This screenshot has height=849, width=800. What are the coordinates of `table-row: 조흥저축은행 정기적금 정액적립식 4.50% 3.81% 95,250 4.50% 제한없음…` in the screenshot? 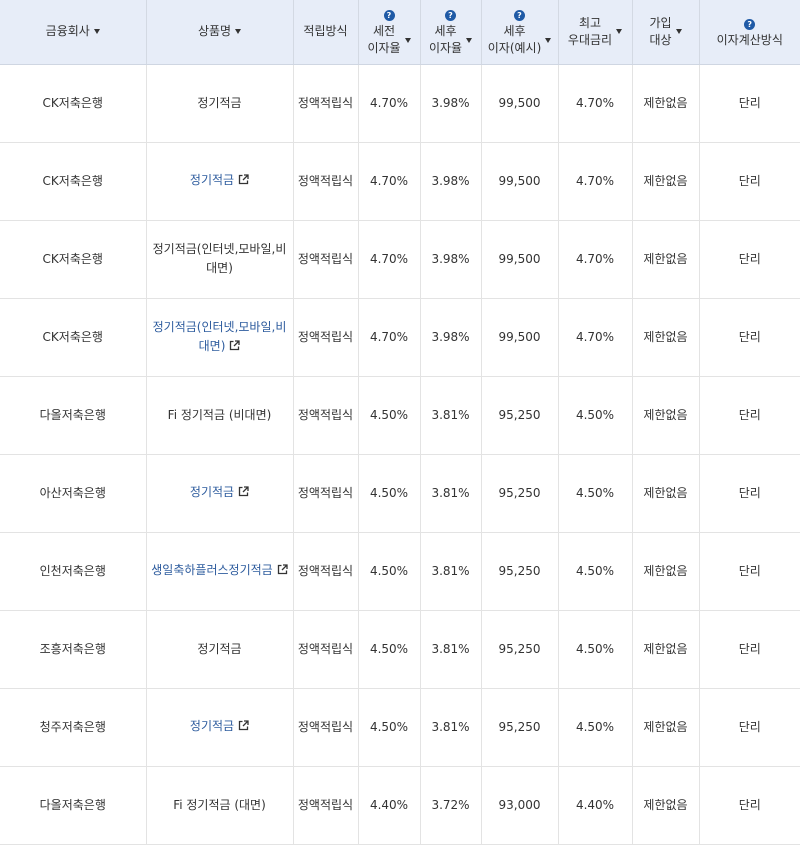 It's located at (400, 649).